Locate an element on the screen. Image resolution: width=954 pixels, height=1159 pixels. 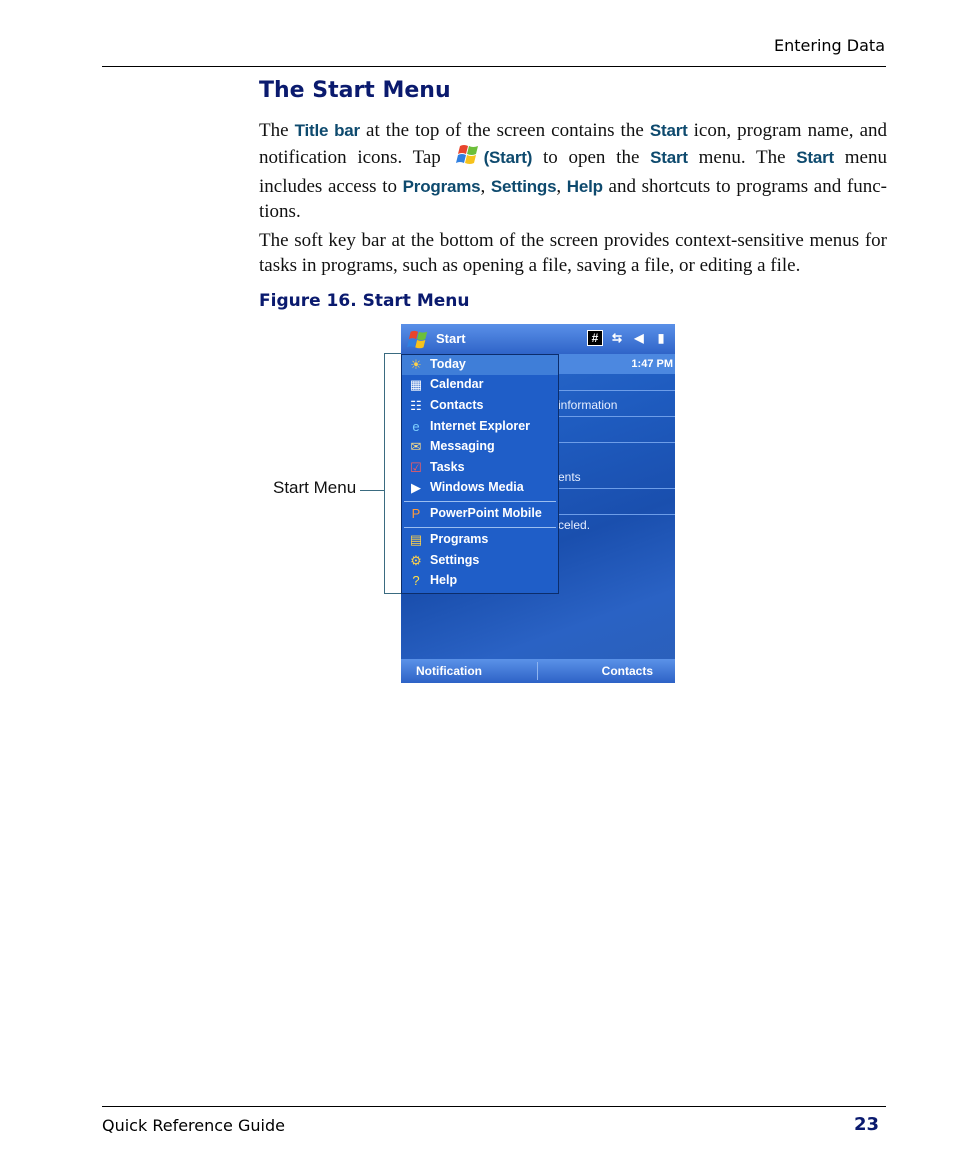
start-menu-item-label: Tasks is located at coordinates (447, 467).